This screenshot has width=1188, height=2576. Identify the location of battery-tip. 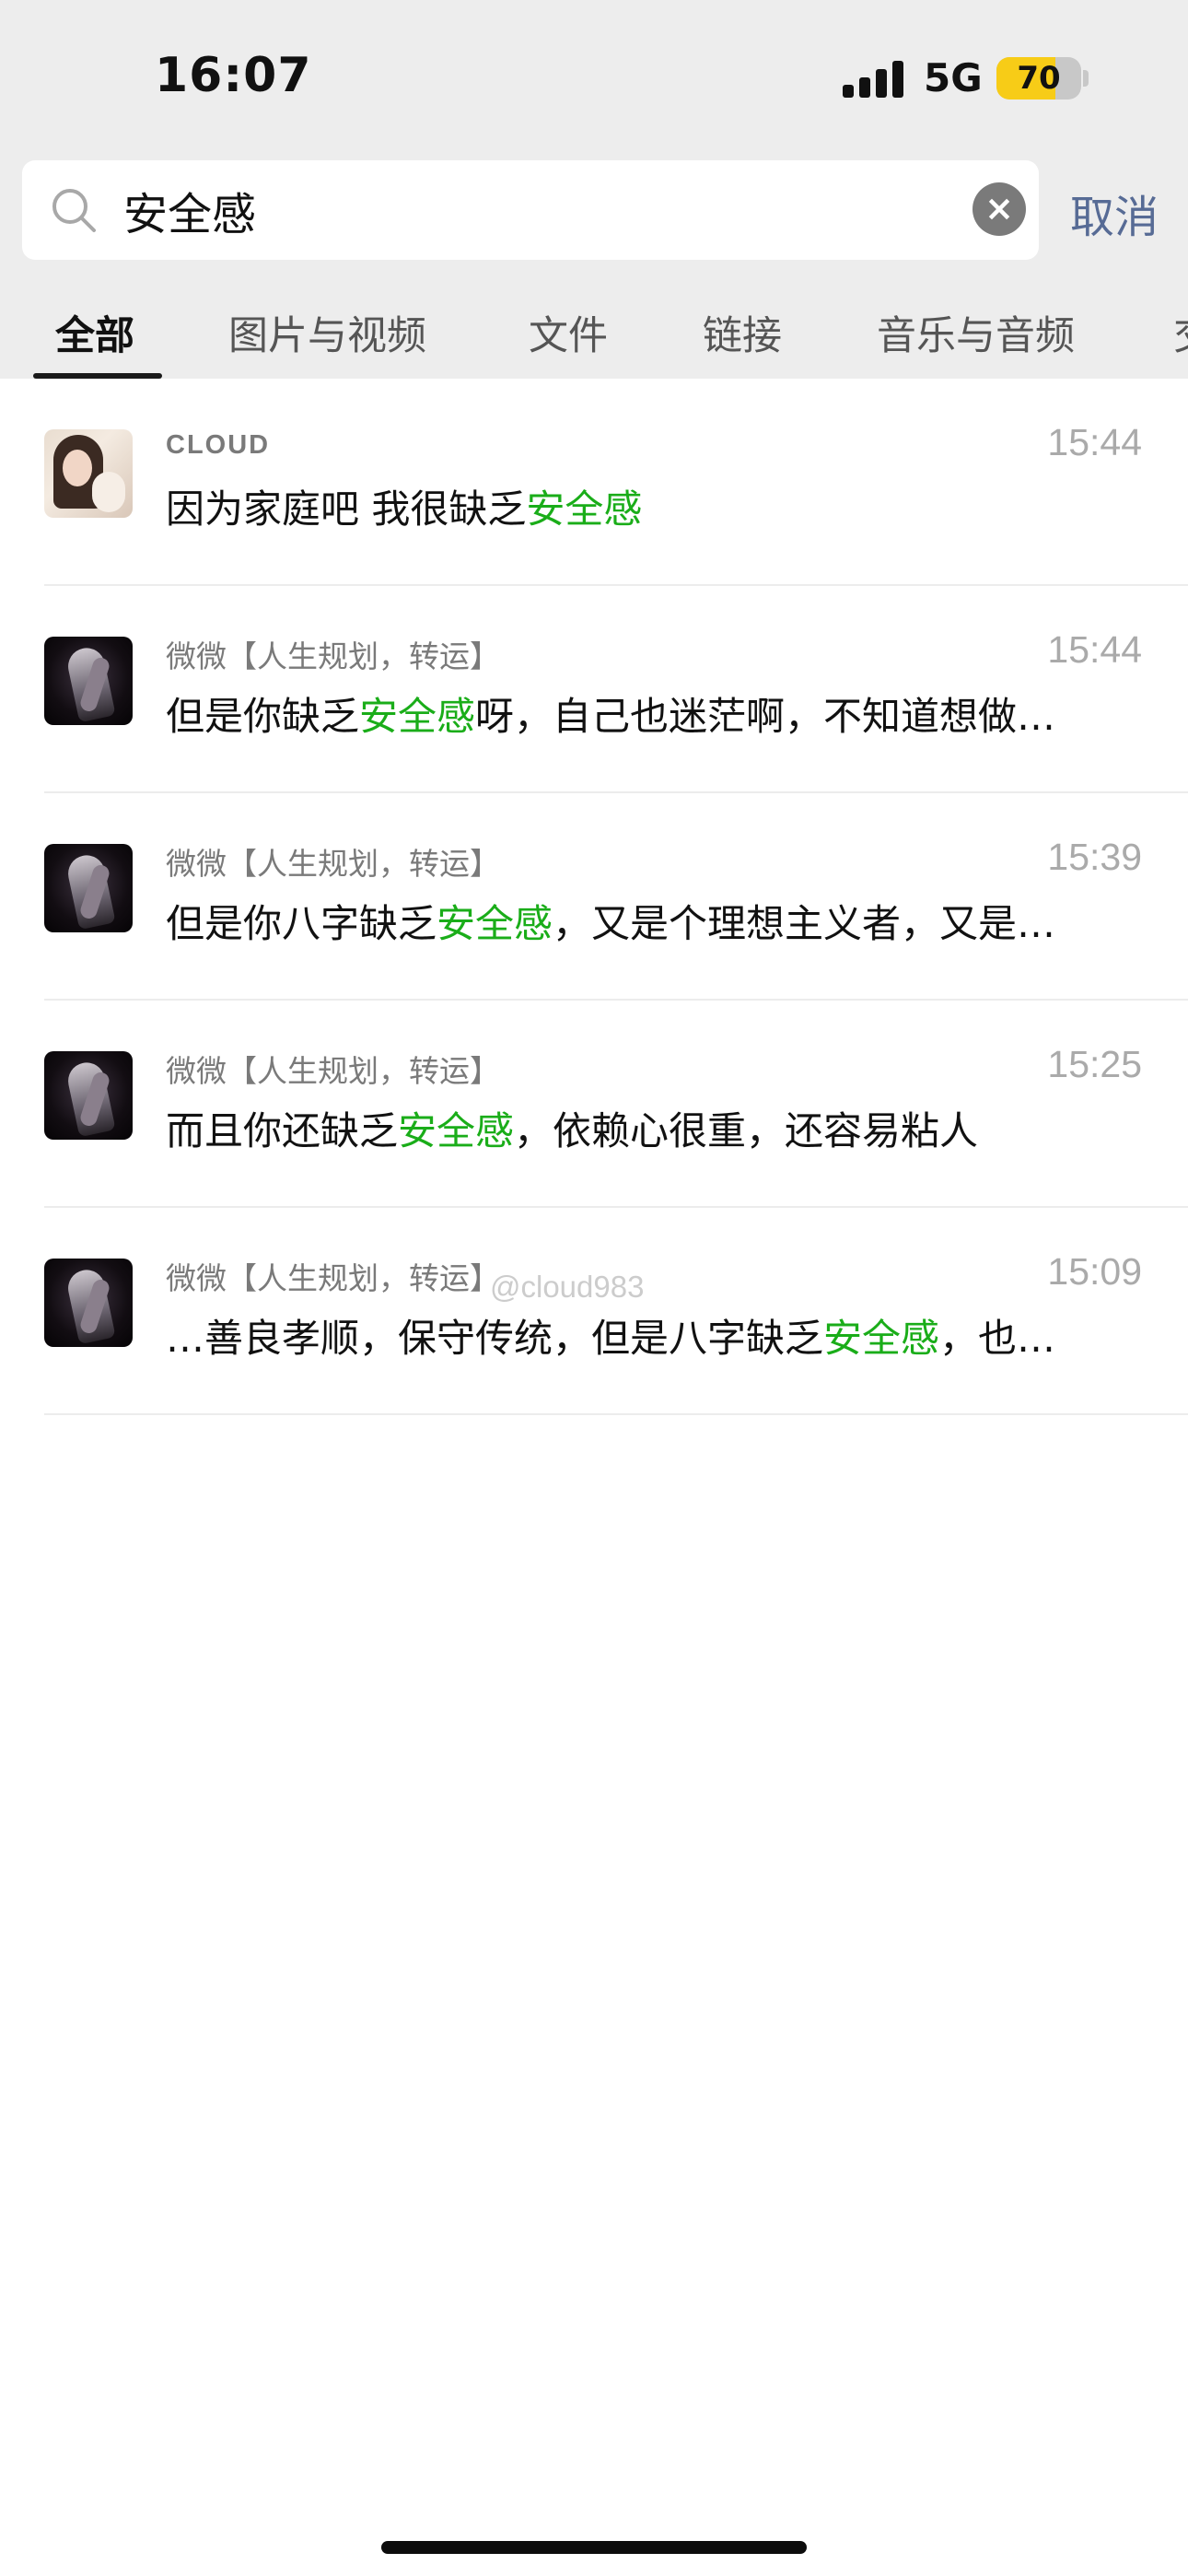
(1086, 78).